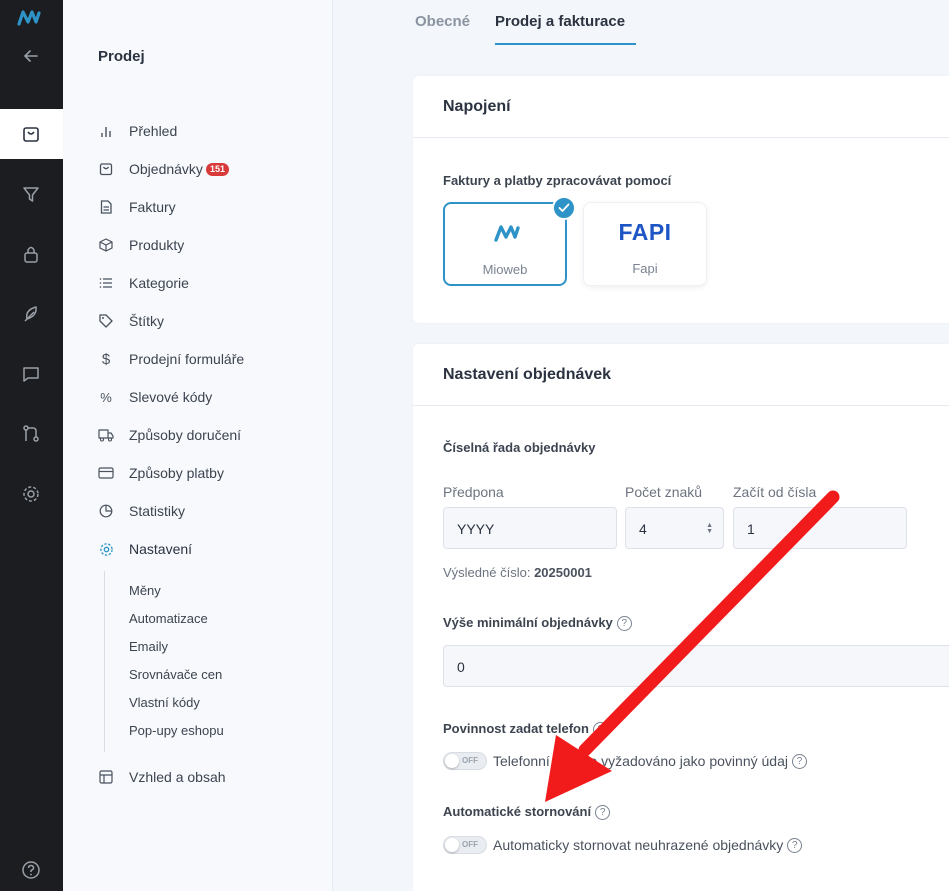 This screenshot has width=949, height=891. Describe the element at coordinates (153, 131) in the screenshot. I see `sidebar-item-label: Přehled` at that location.